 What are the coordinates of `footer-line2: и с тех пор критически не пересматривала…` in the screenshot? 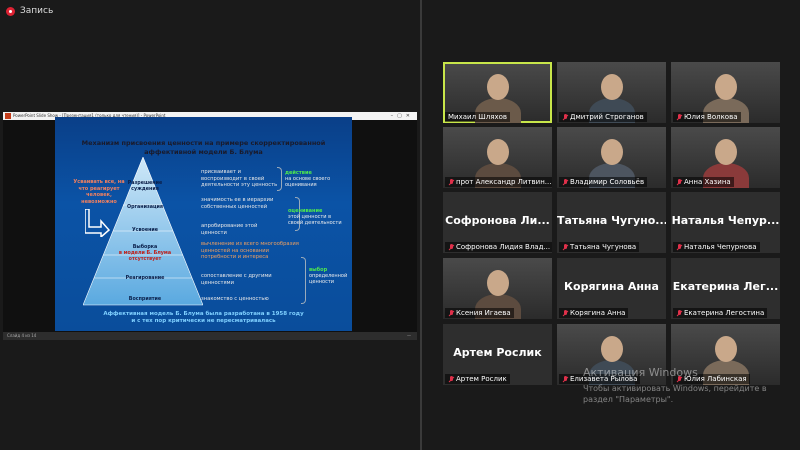 It's located at (203, 321).